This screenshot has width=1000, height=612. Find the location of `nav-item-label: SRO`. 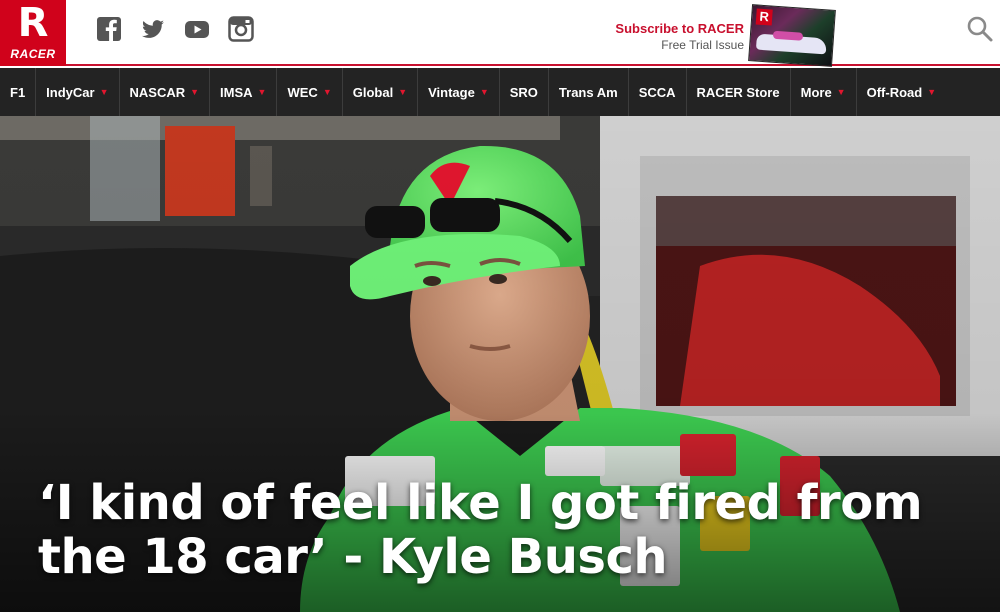

nav-item-label: SRO is located at coordinates (523, 92).